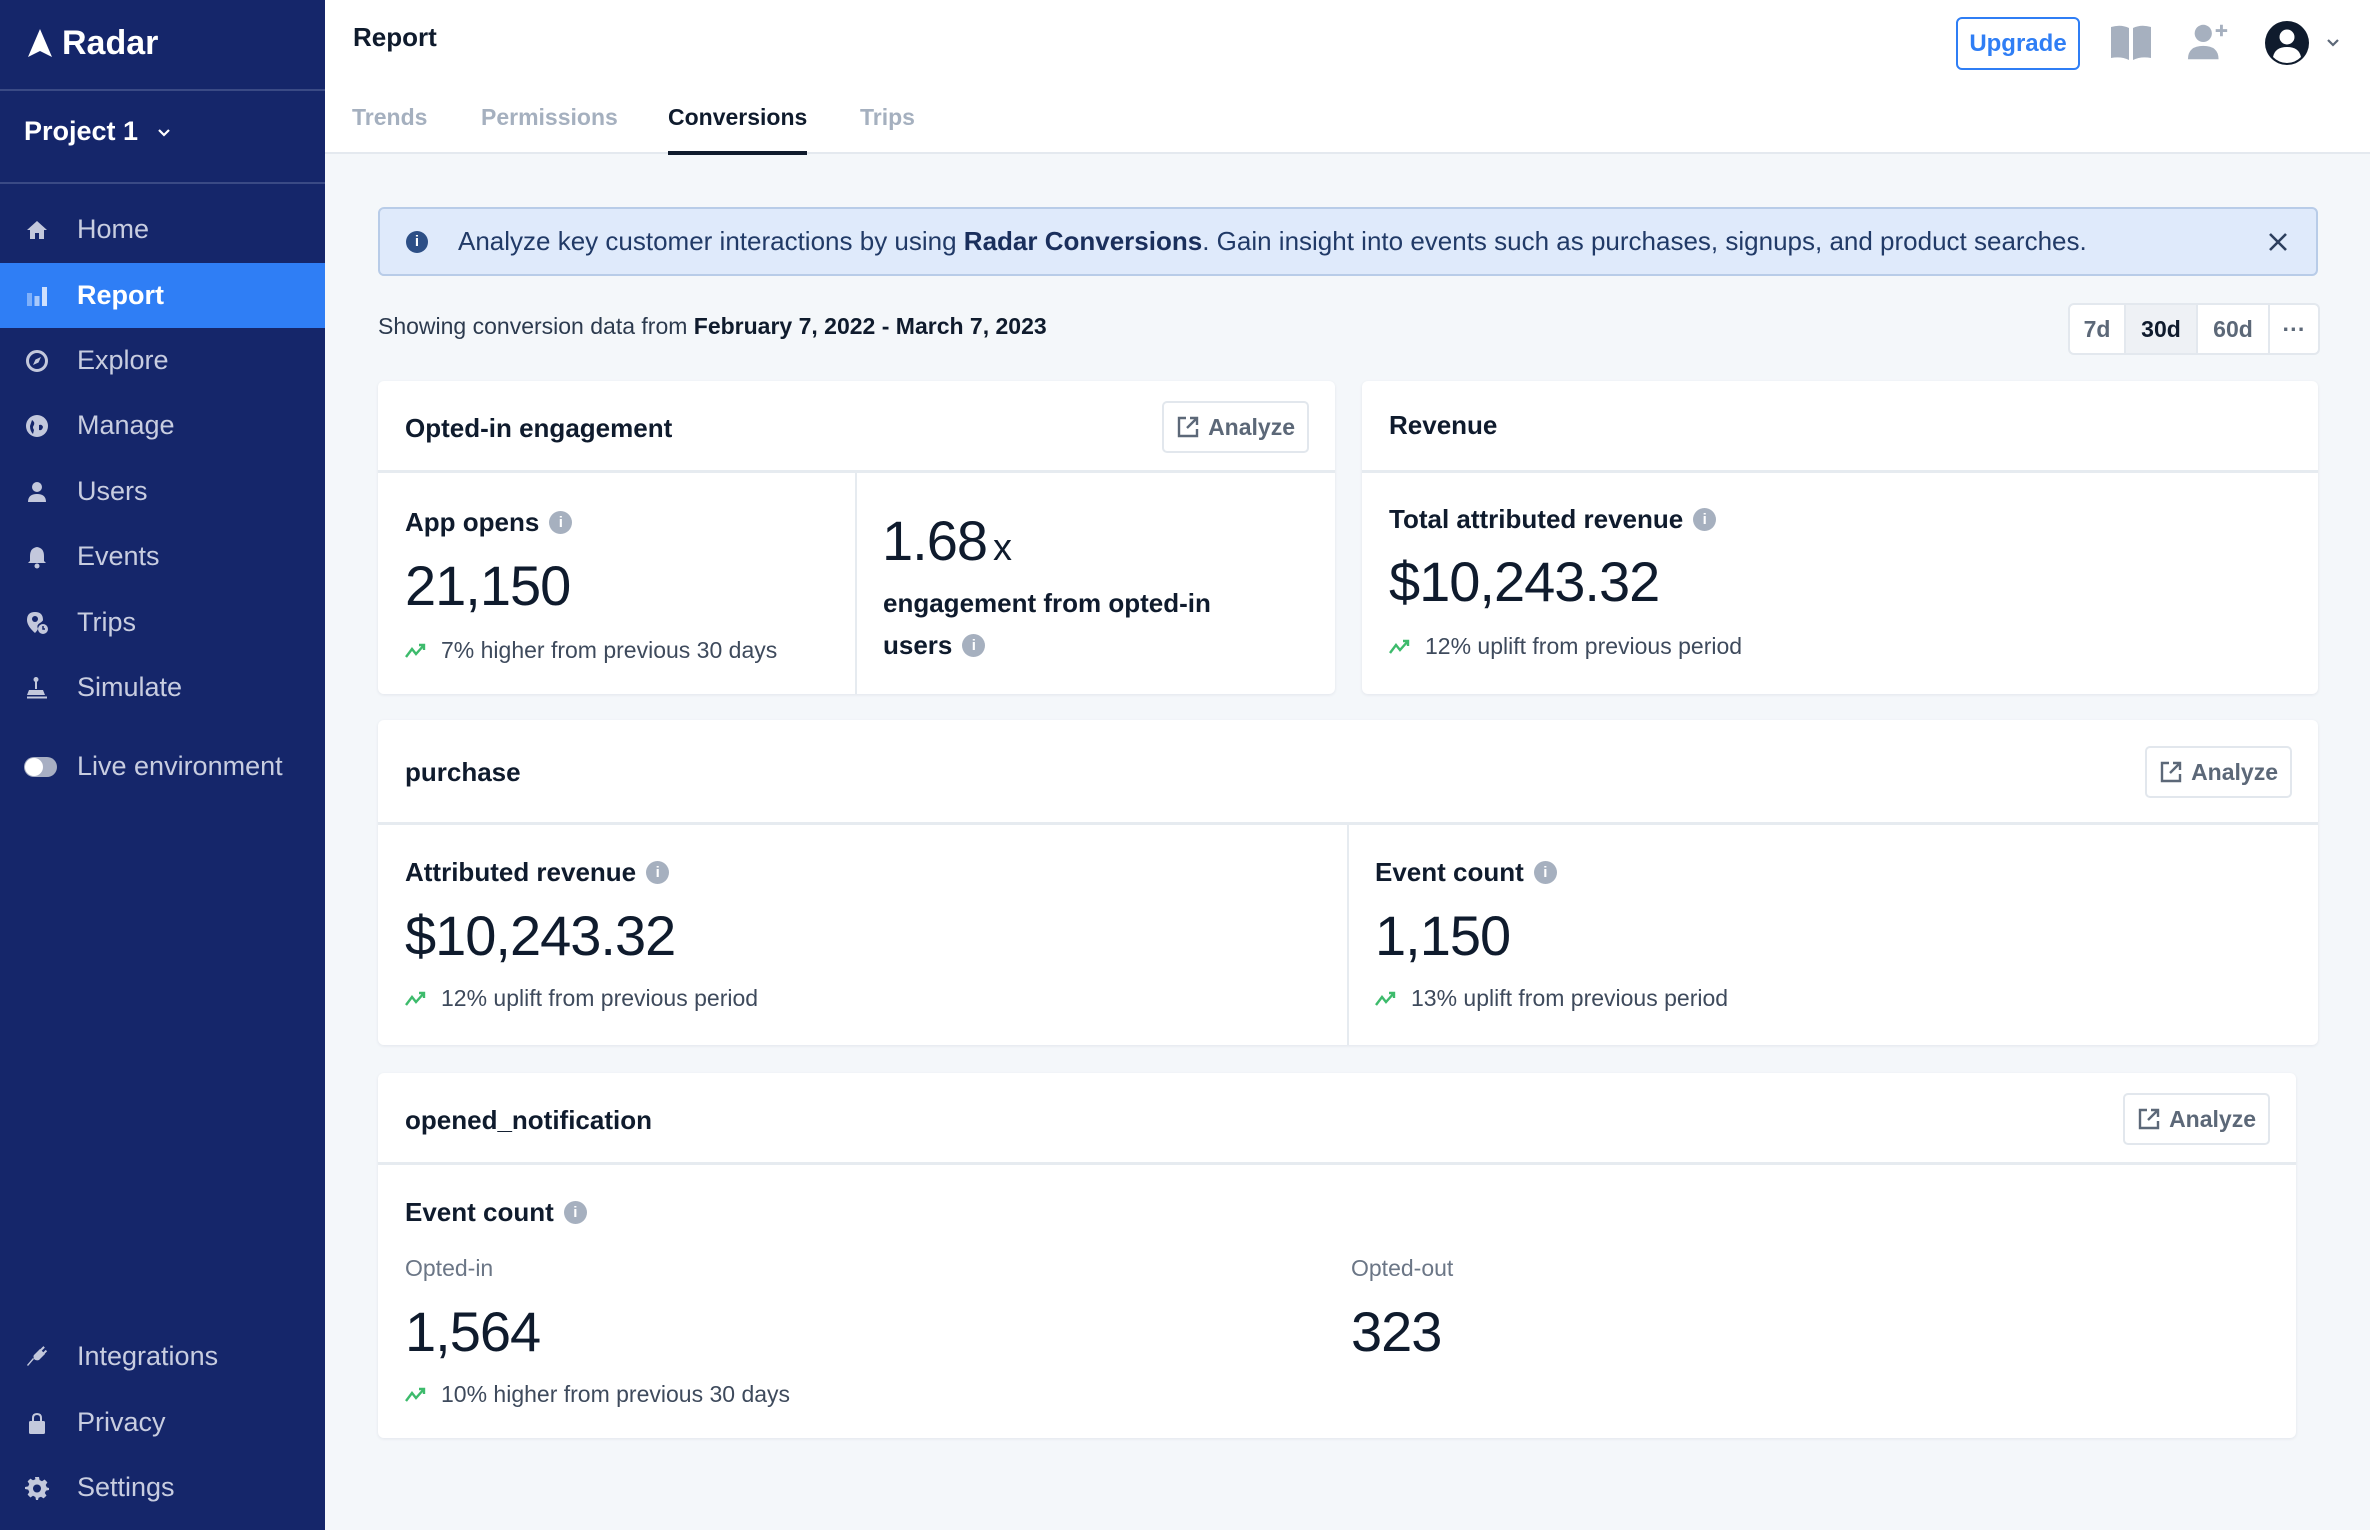 The width and height of the screenshot is (2370, 1530). I want to click on sidebar-item-label: Home, so click(113, 229).